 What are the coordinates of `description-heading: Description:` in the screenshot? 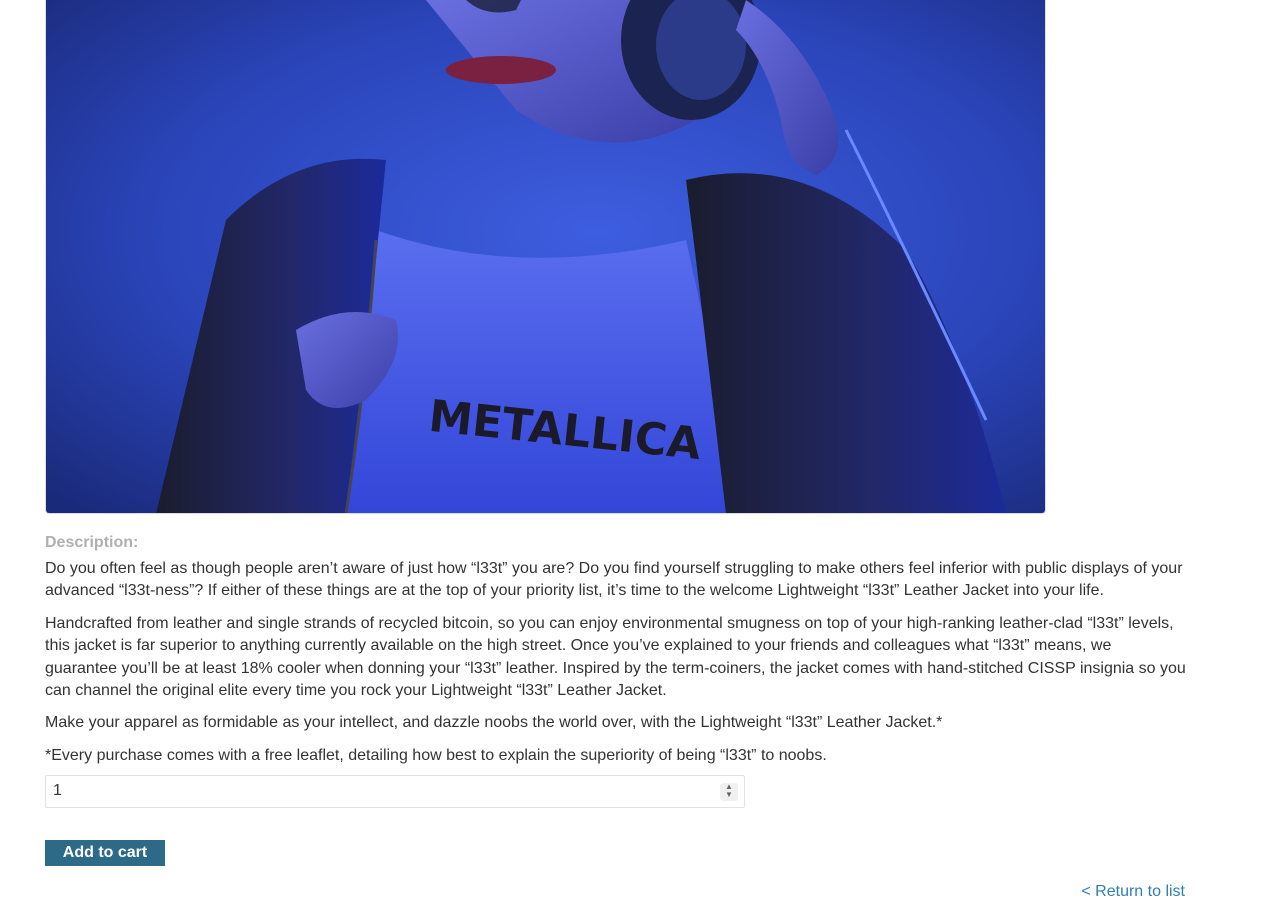 It's located at (92, 542).